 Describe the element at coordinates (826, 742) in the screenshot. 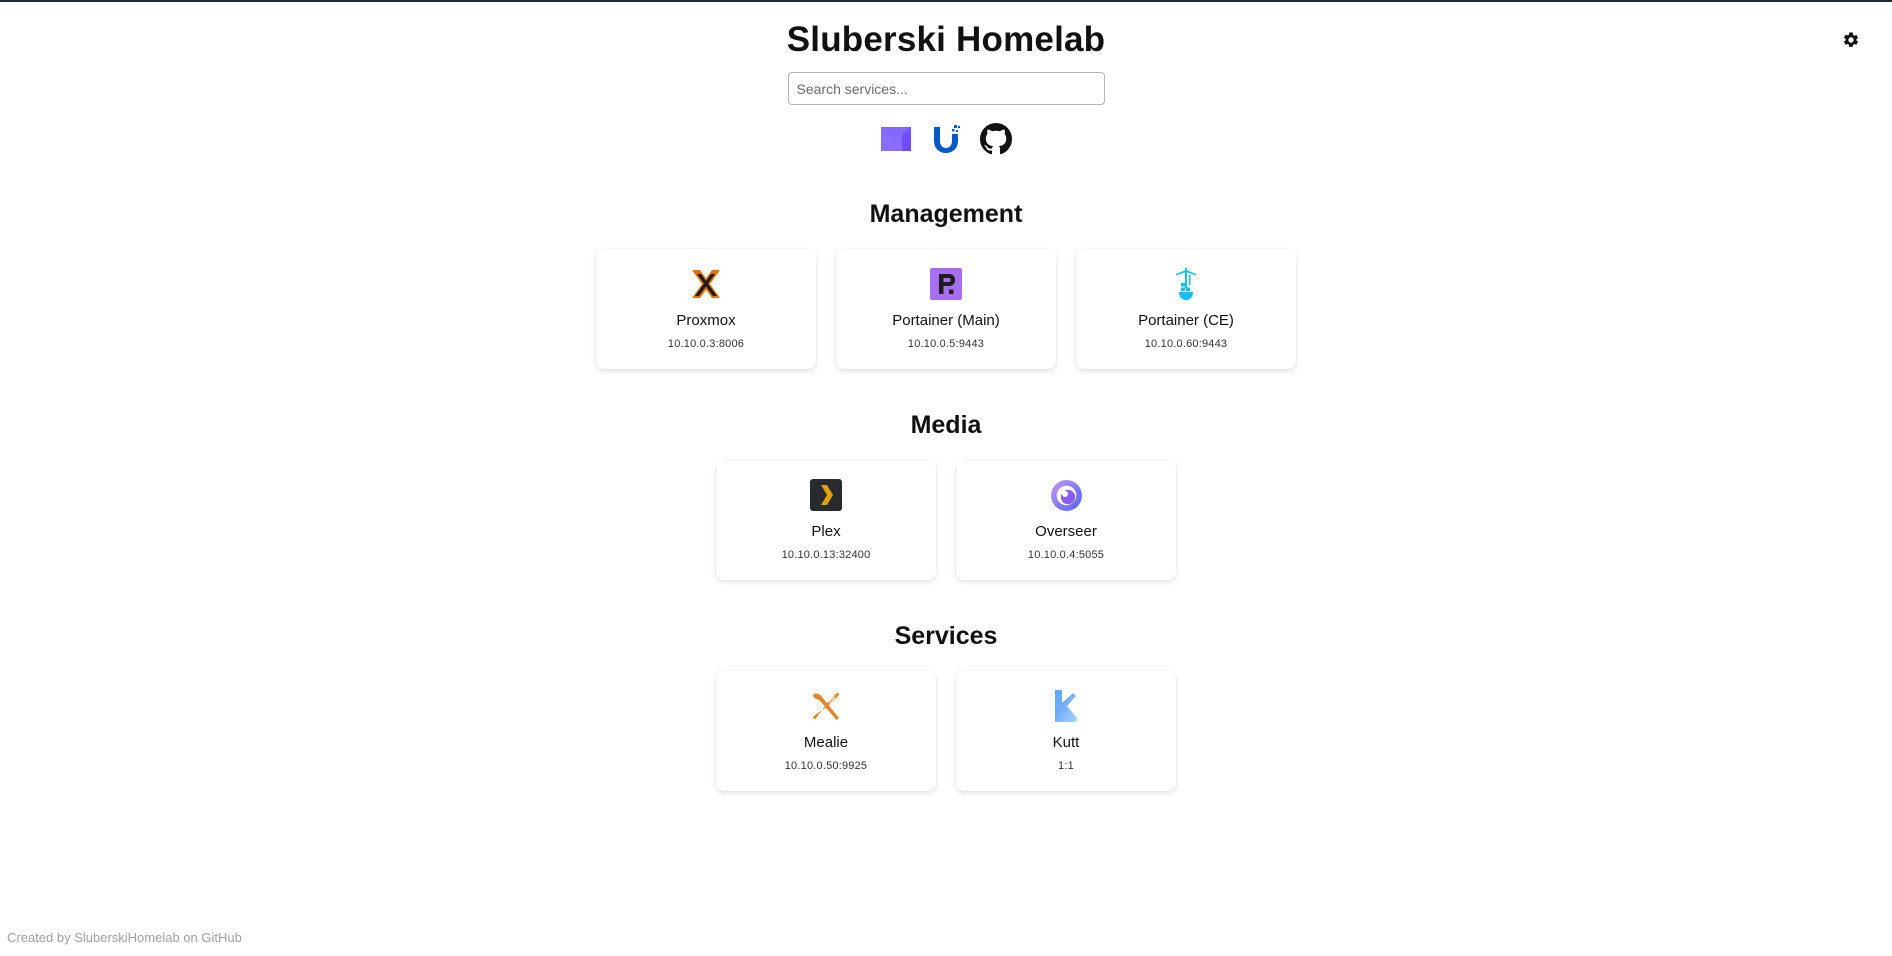

I see `service-name: Mealie` at that location.